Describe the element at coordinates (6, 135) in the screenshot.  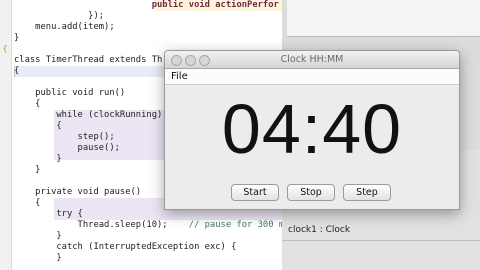
I see `editor-gutter` at that location.